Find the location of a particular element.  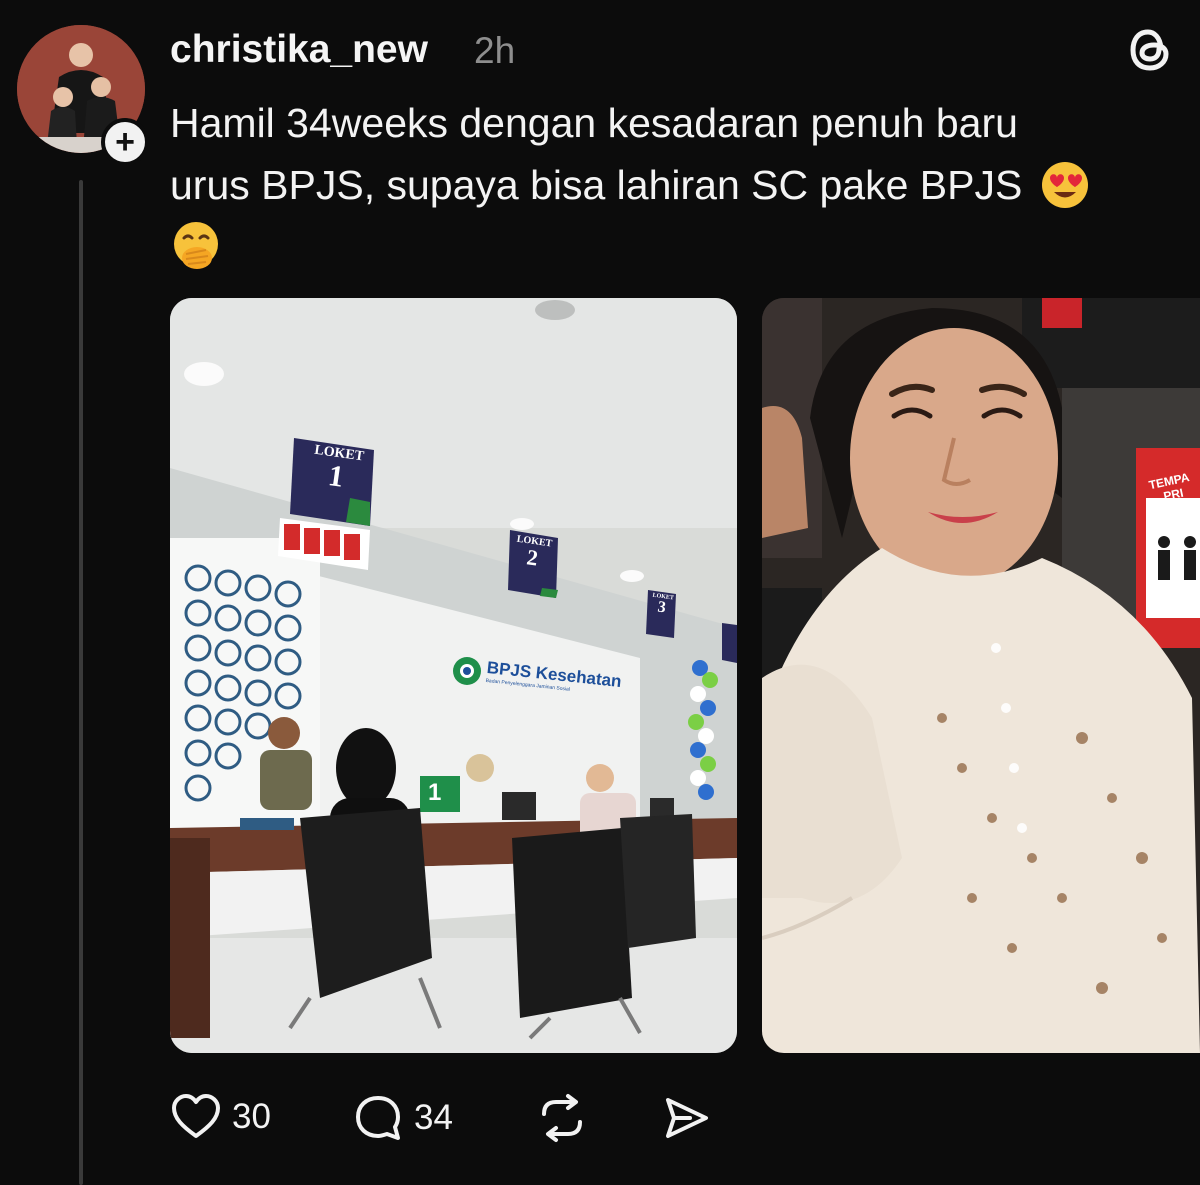

desk-number: 1 is located at coordinates (435, 792).